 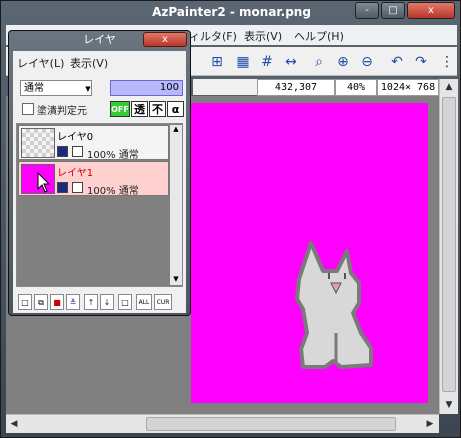 What do you see at coordinates (120, 109) in the screenshot?
I see `off-toggle-button: OFF` at bounding box center [120, 109].